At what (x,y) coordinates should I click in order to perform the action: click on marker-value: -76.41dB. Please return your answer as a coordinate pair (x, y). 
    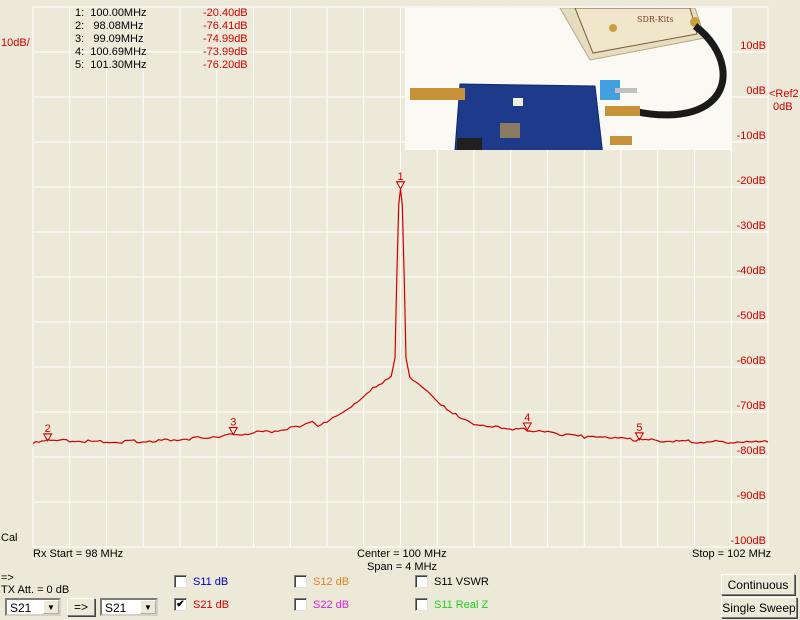
    Looking at the image, I should click on (225, 26).